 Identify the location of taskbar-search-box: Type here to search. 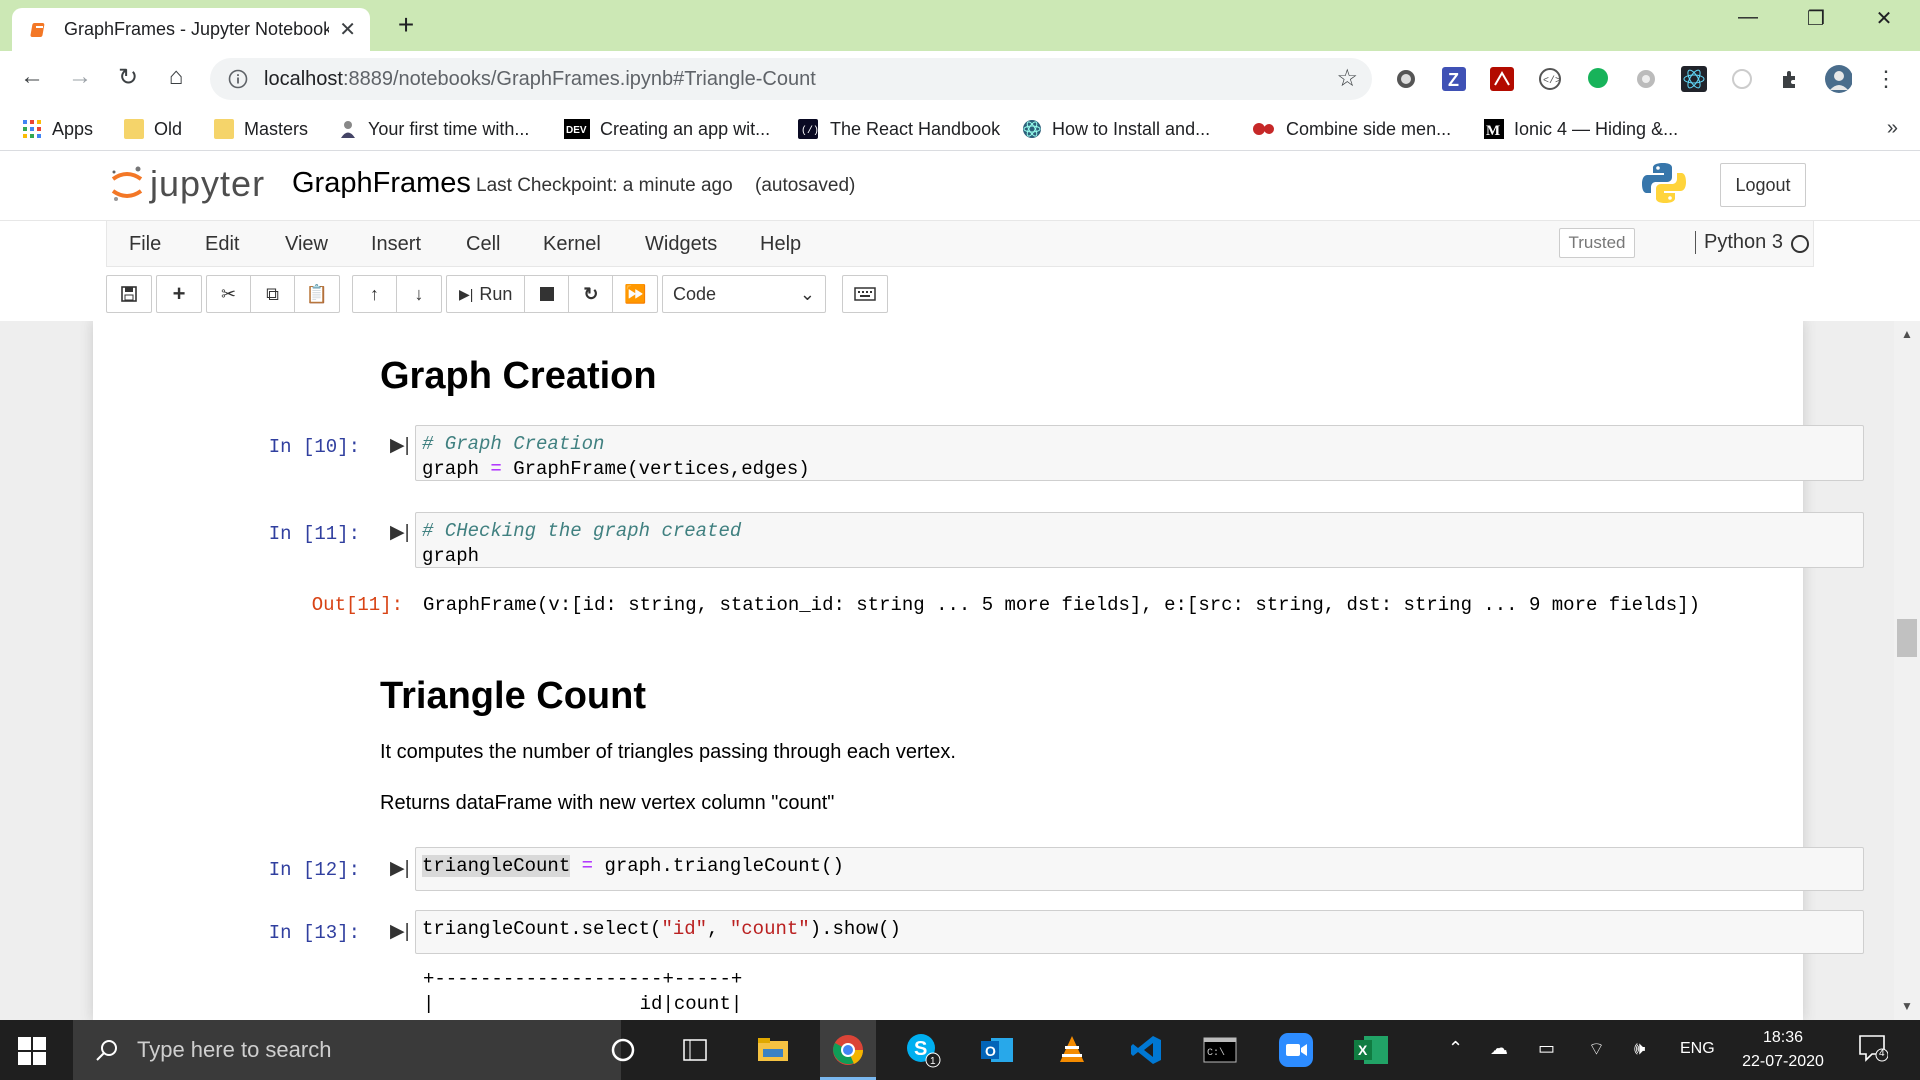
(347, 1050).